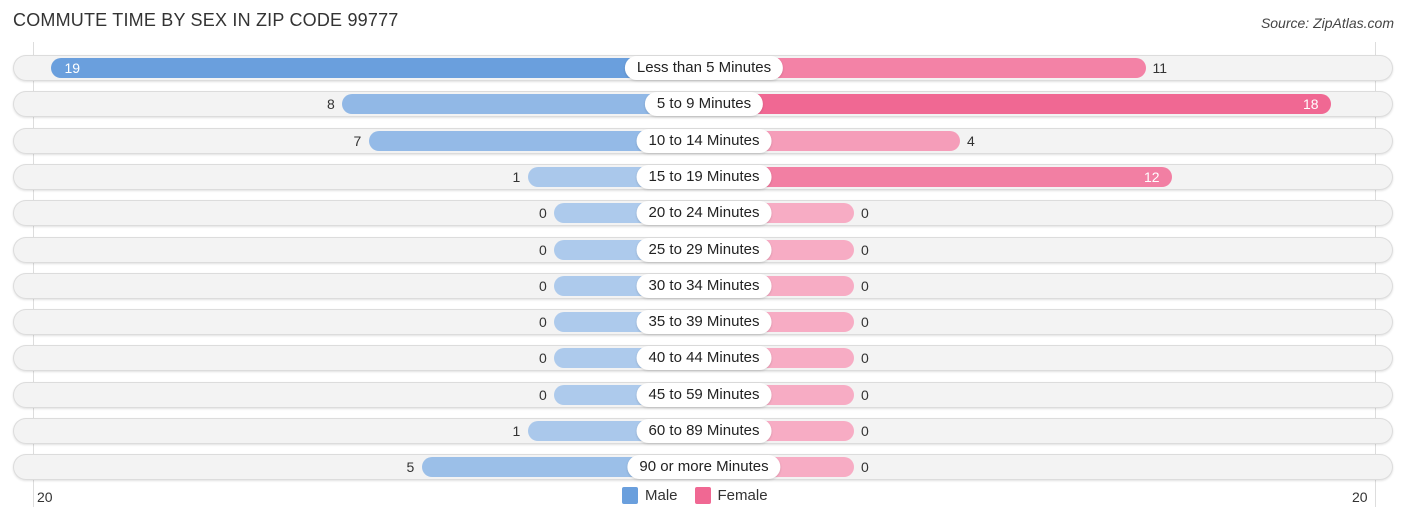 Image resolution: width=1406 pixels, height=523 pixels. Describe the element at coordinates (704, 68) in the screenshot. I see `category-label: Less than 5 Minutes` at that location.